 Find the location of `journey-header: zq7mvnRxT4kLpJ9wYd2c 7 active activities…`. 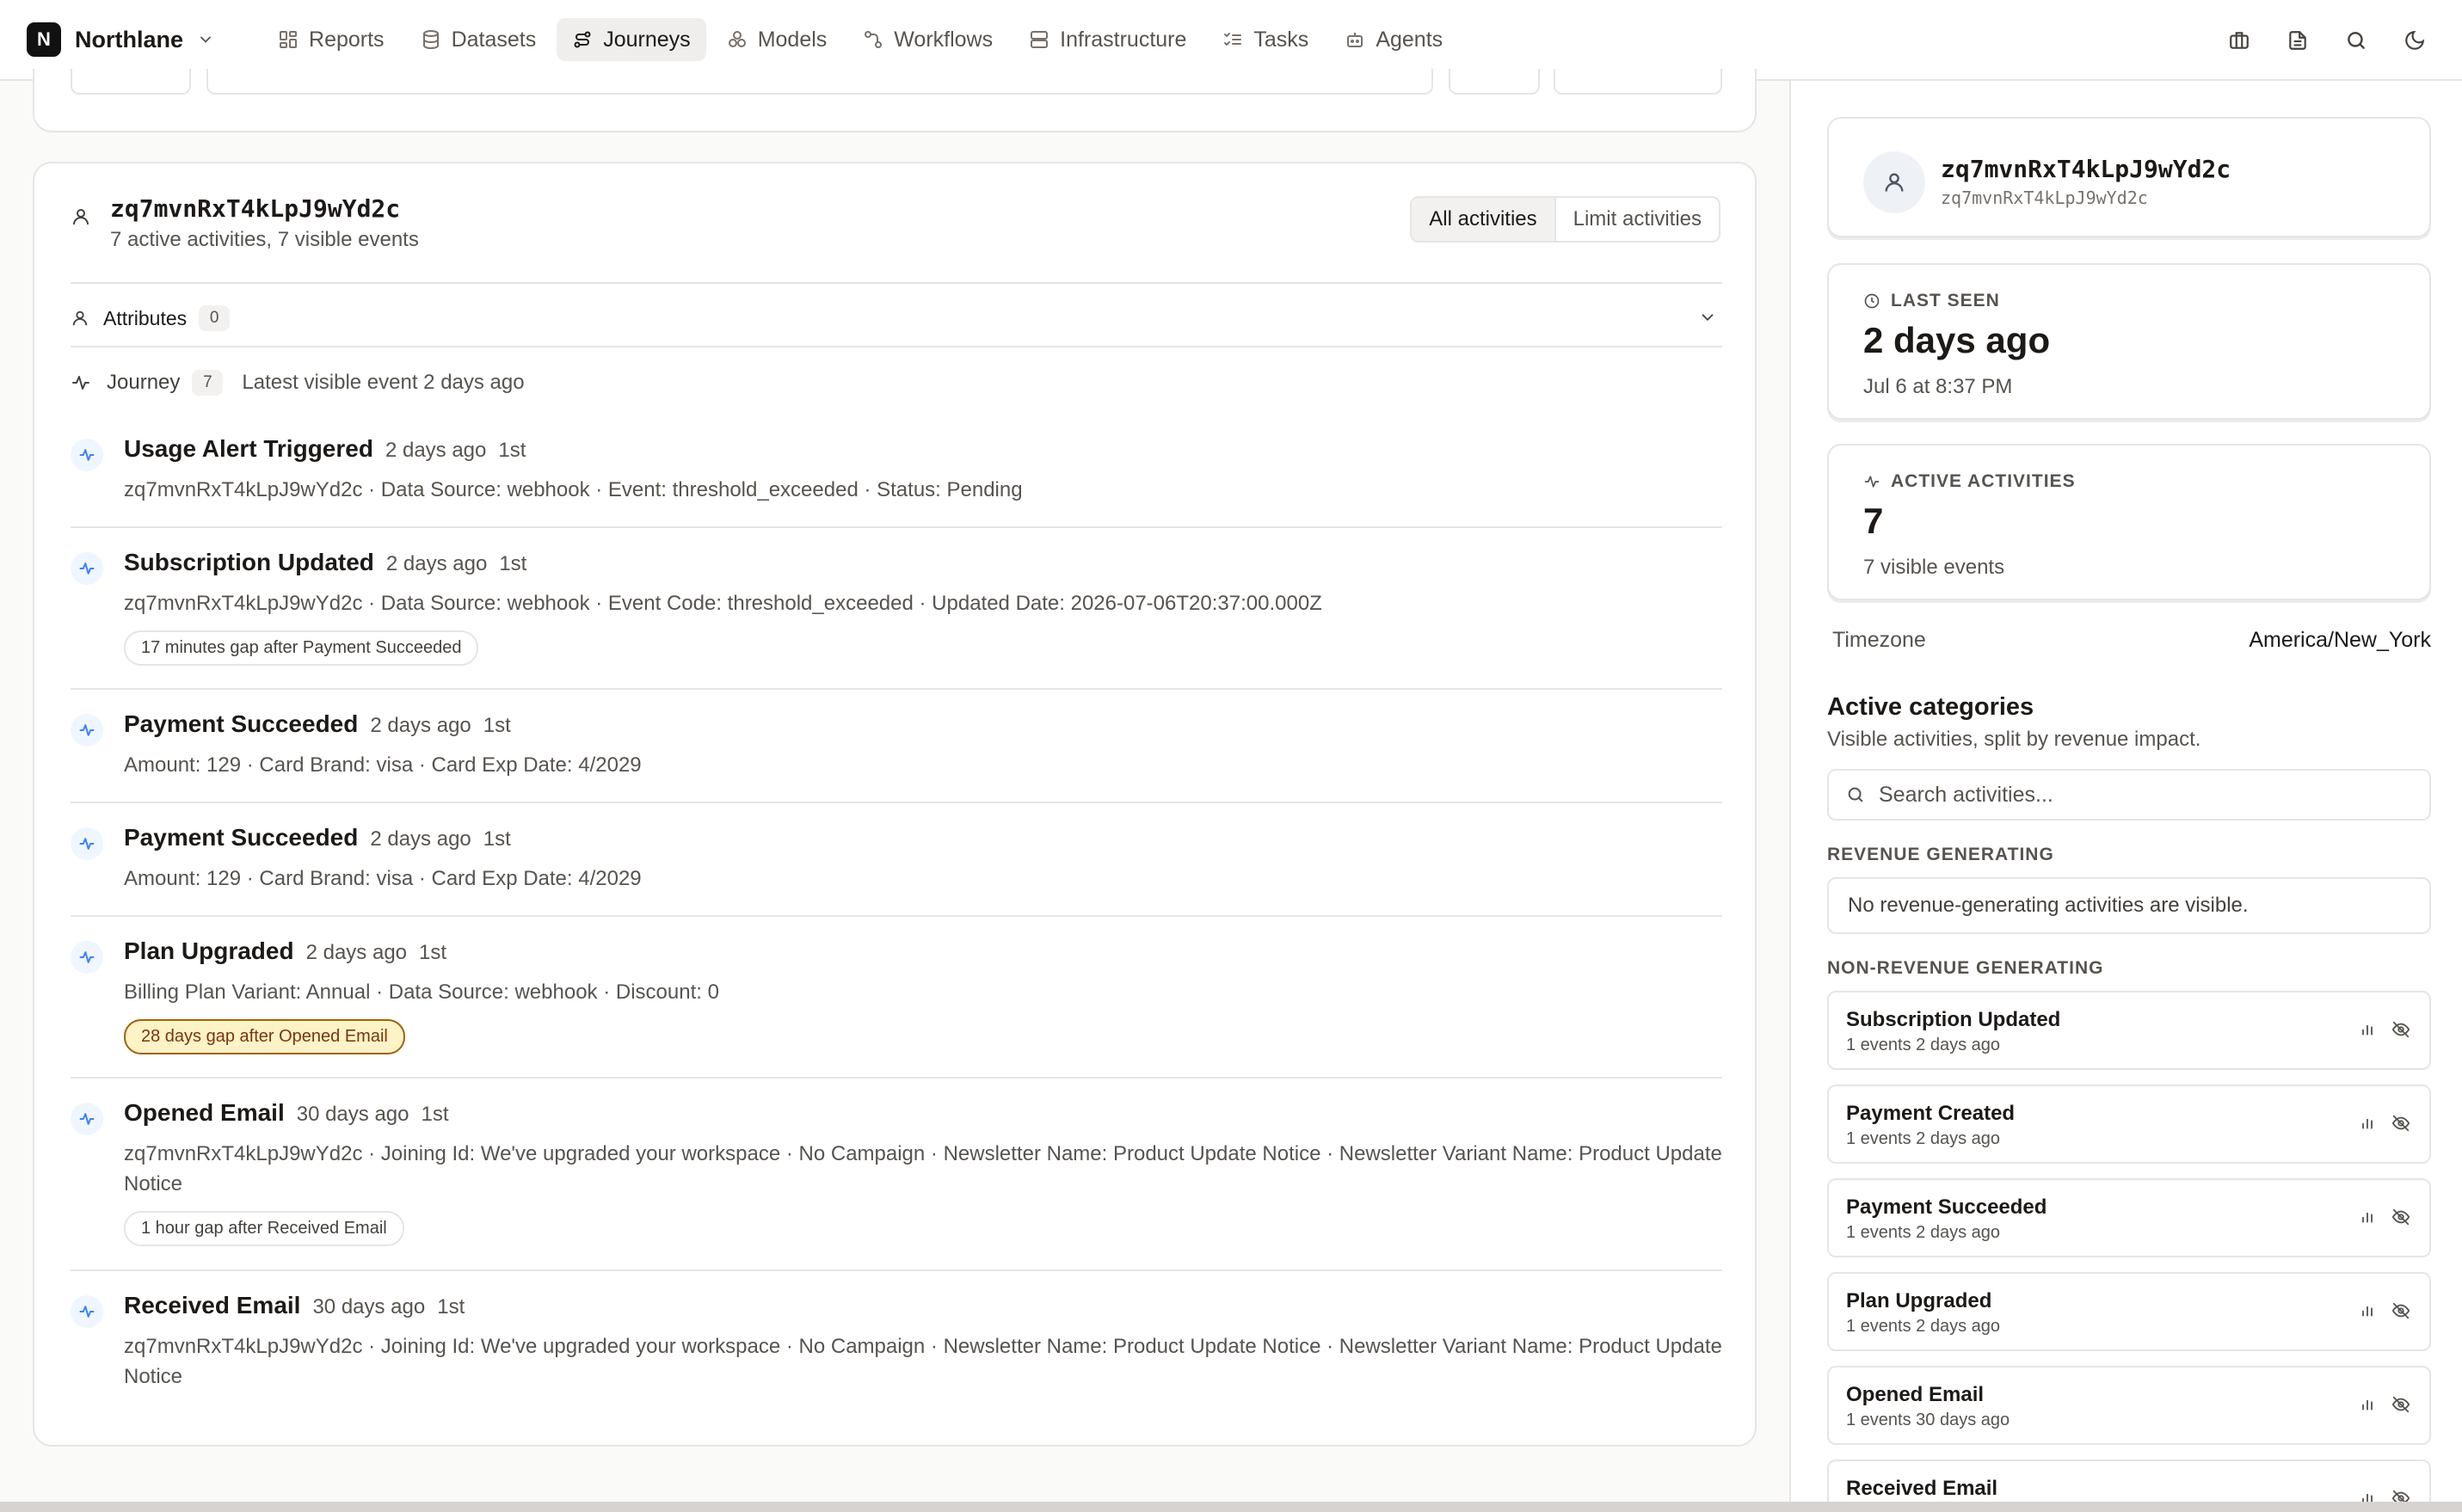

journey-header: zq7mvnRxT4kLpJ9wYd2c 7 active activities… is located at coordinates (245, 223).